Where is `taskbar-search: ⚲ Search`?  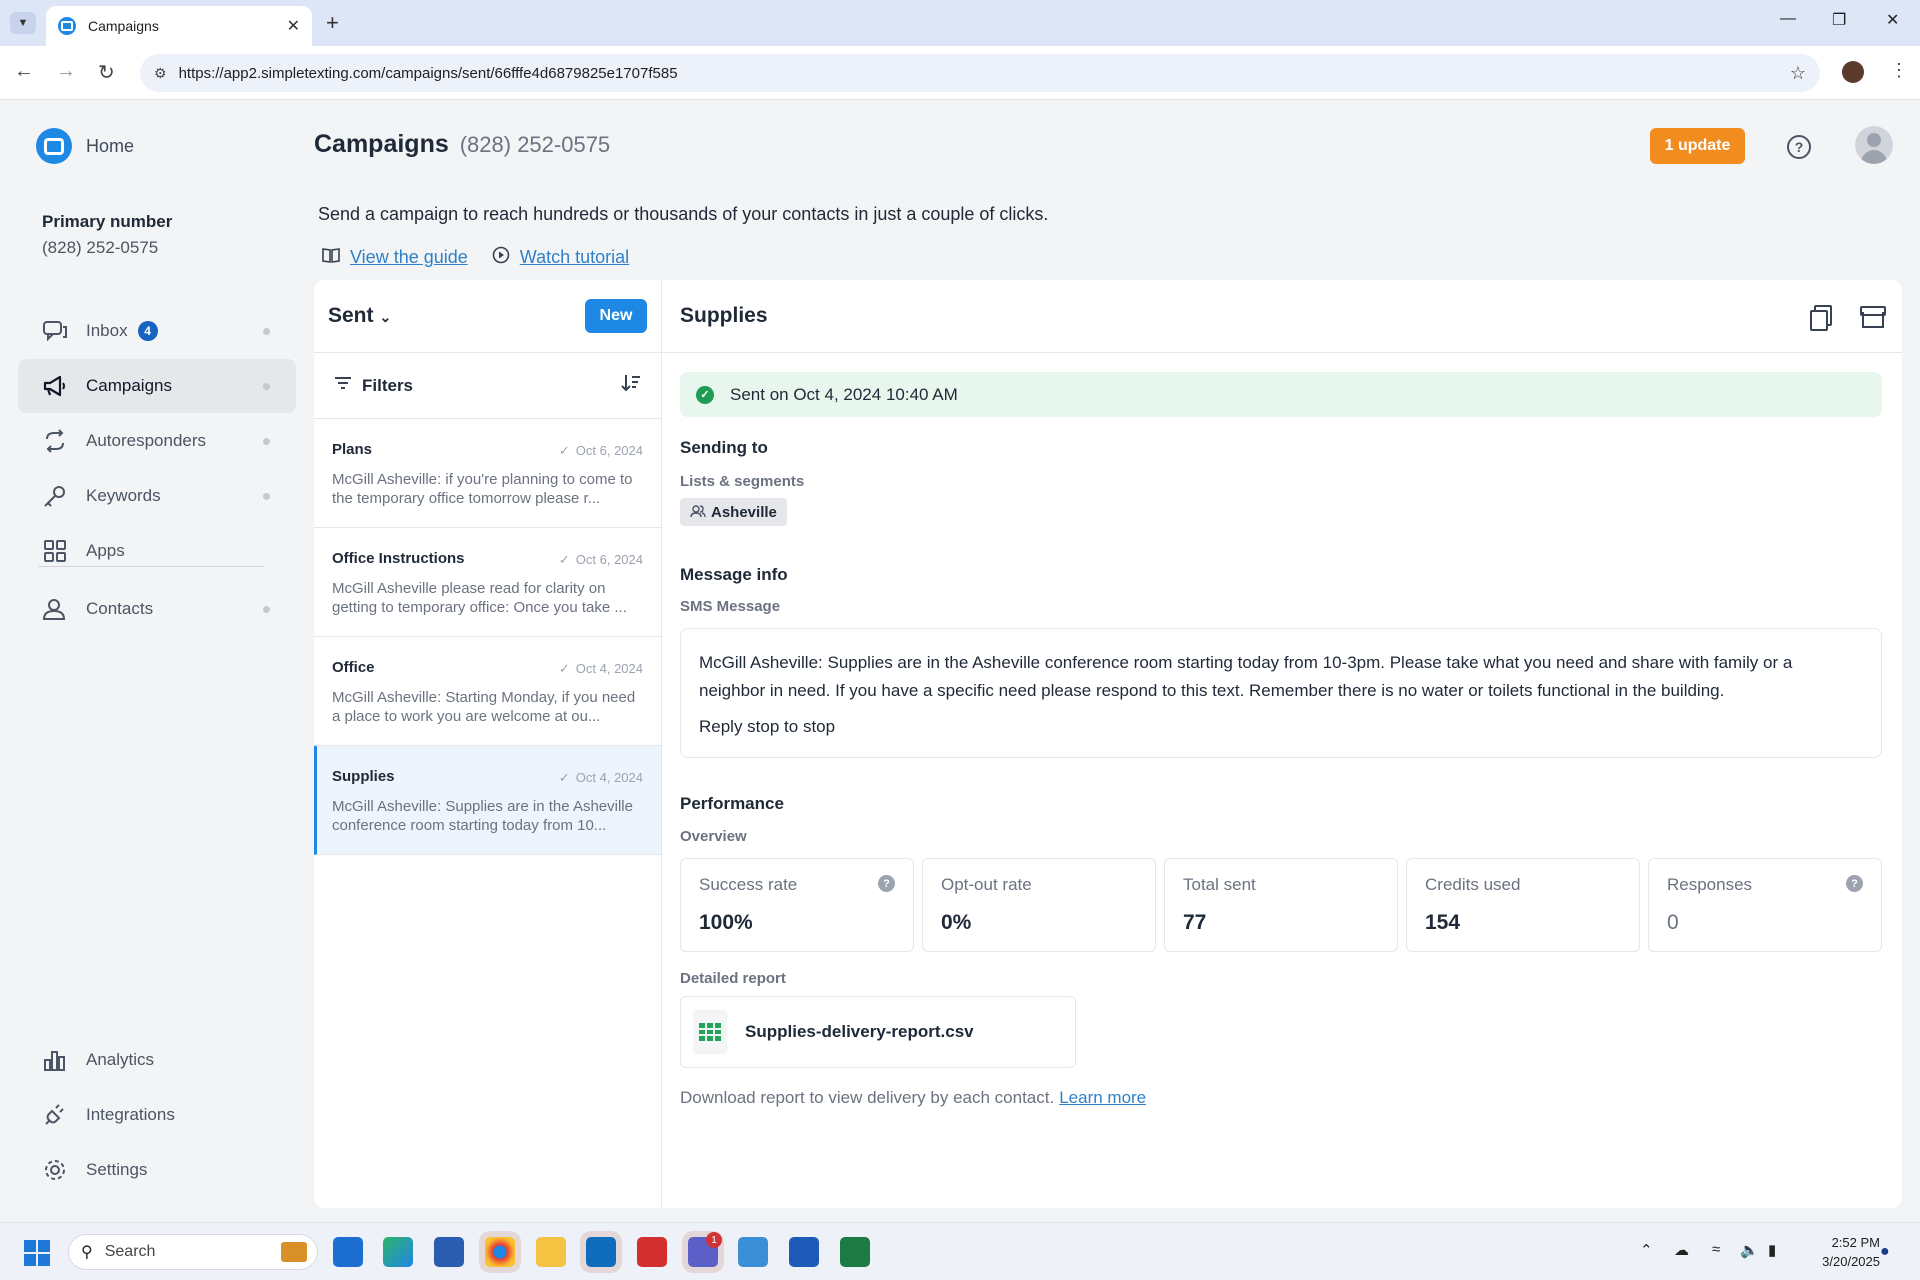
taskbar-search: ⚲ Search is located at coordinates (193, 1252).